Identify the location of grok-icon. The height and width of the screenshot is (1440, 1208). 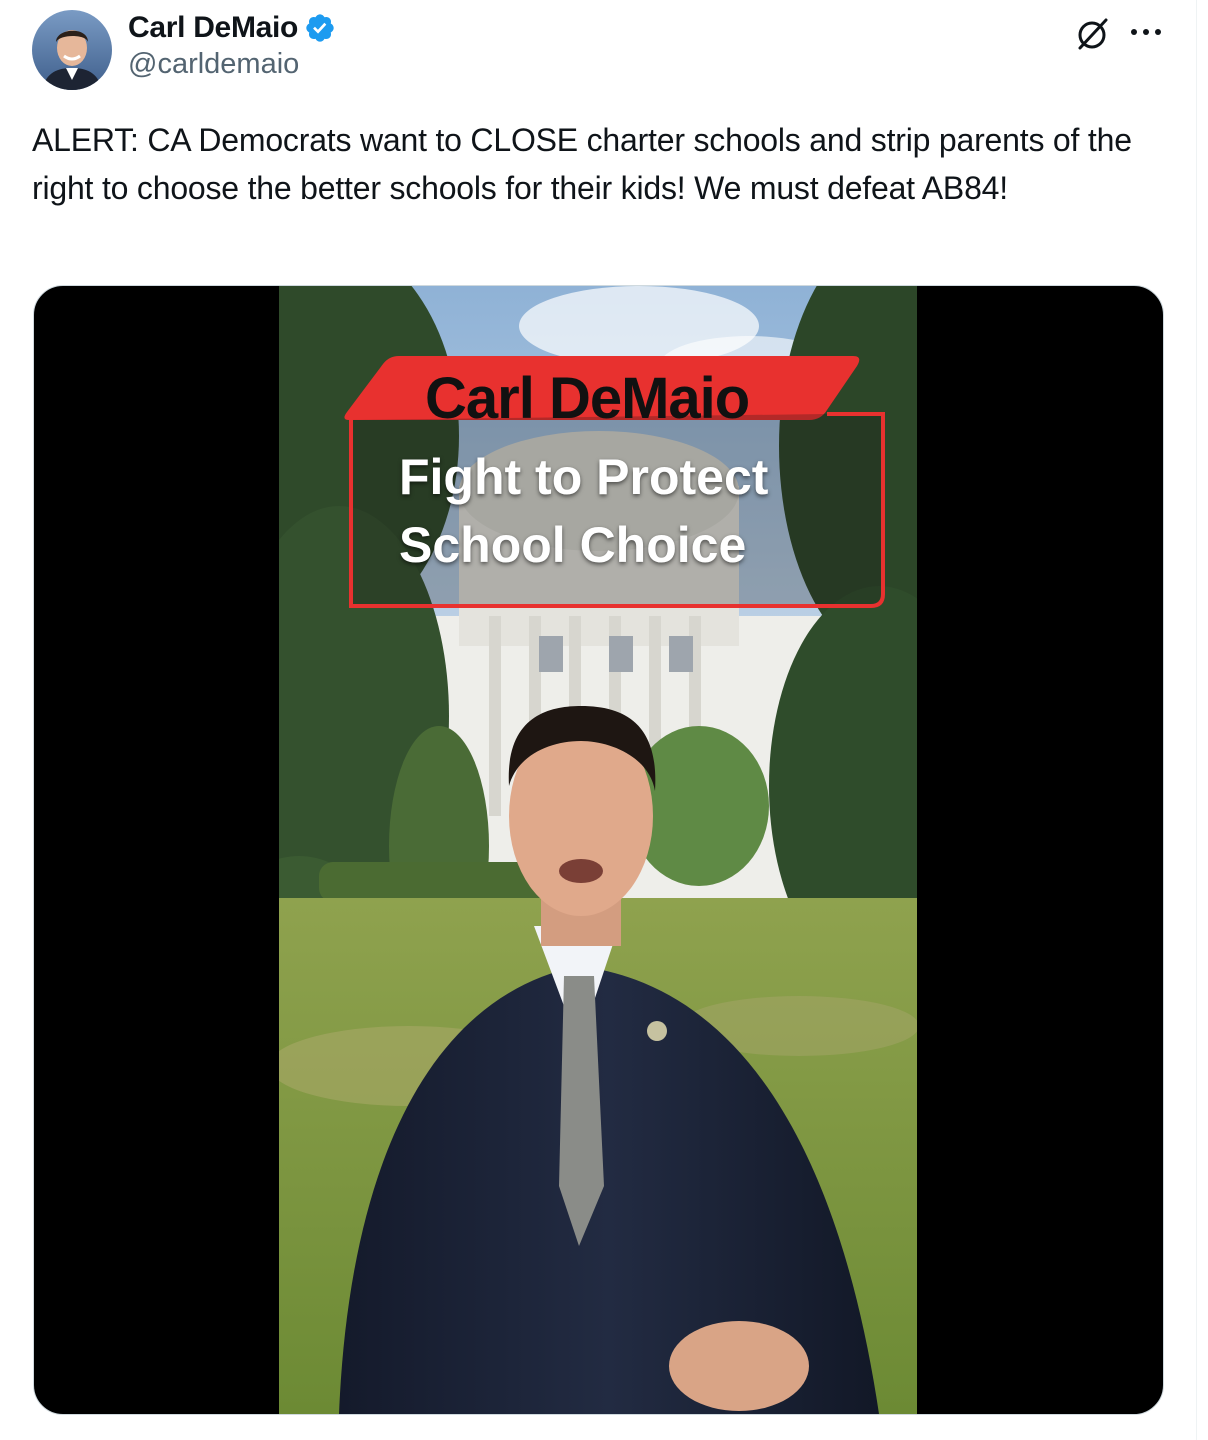
(1092, 34).